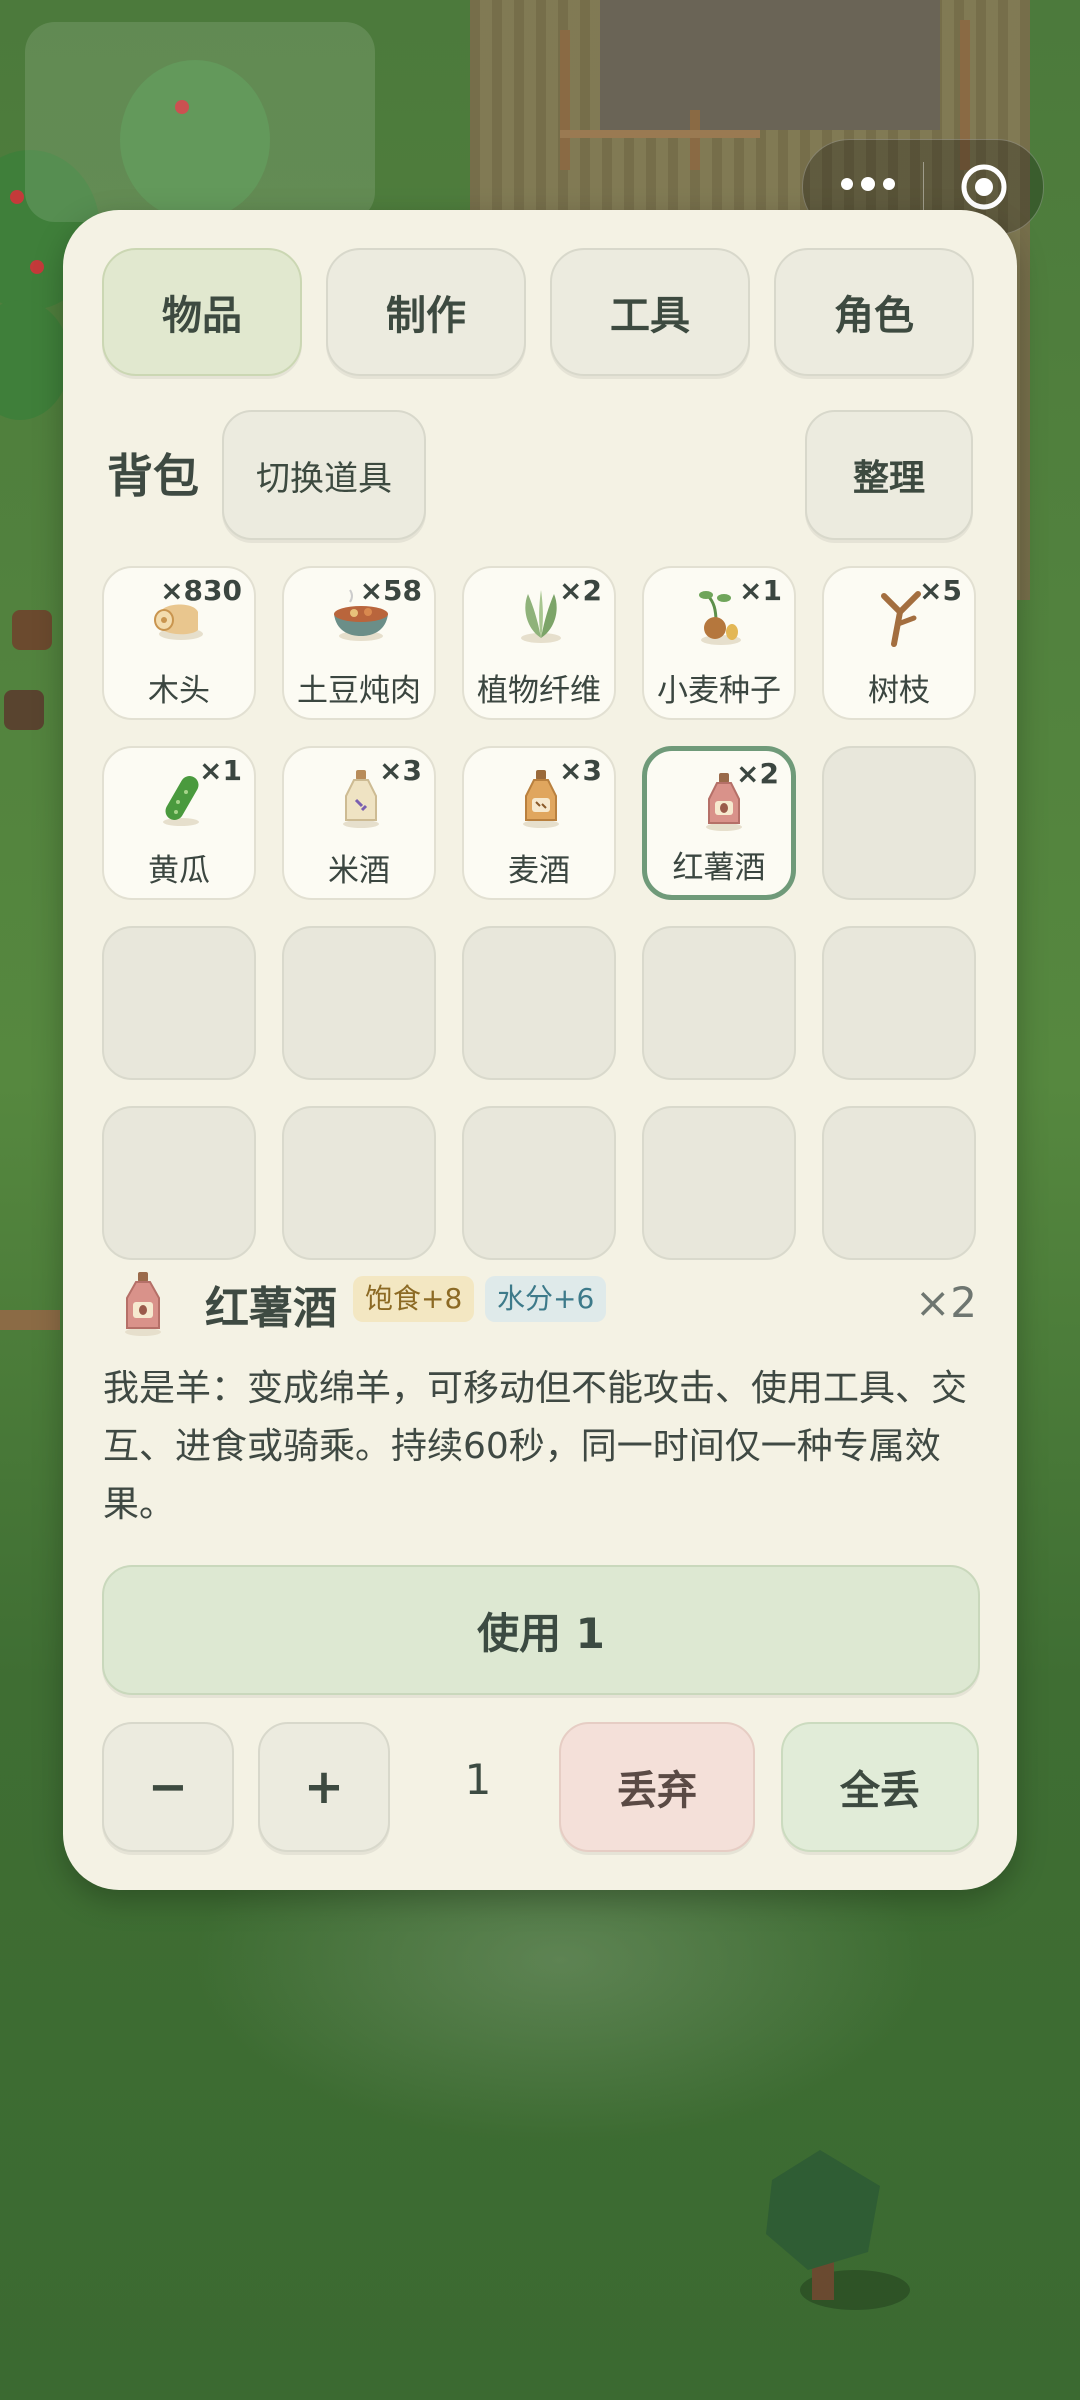  I want to click on inventory-slot: ×1 黄瓜, so click(179, 823).